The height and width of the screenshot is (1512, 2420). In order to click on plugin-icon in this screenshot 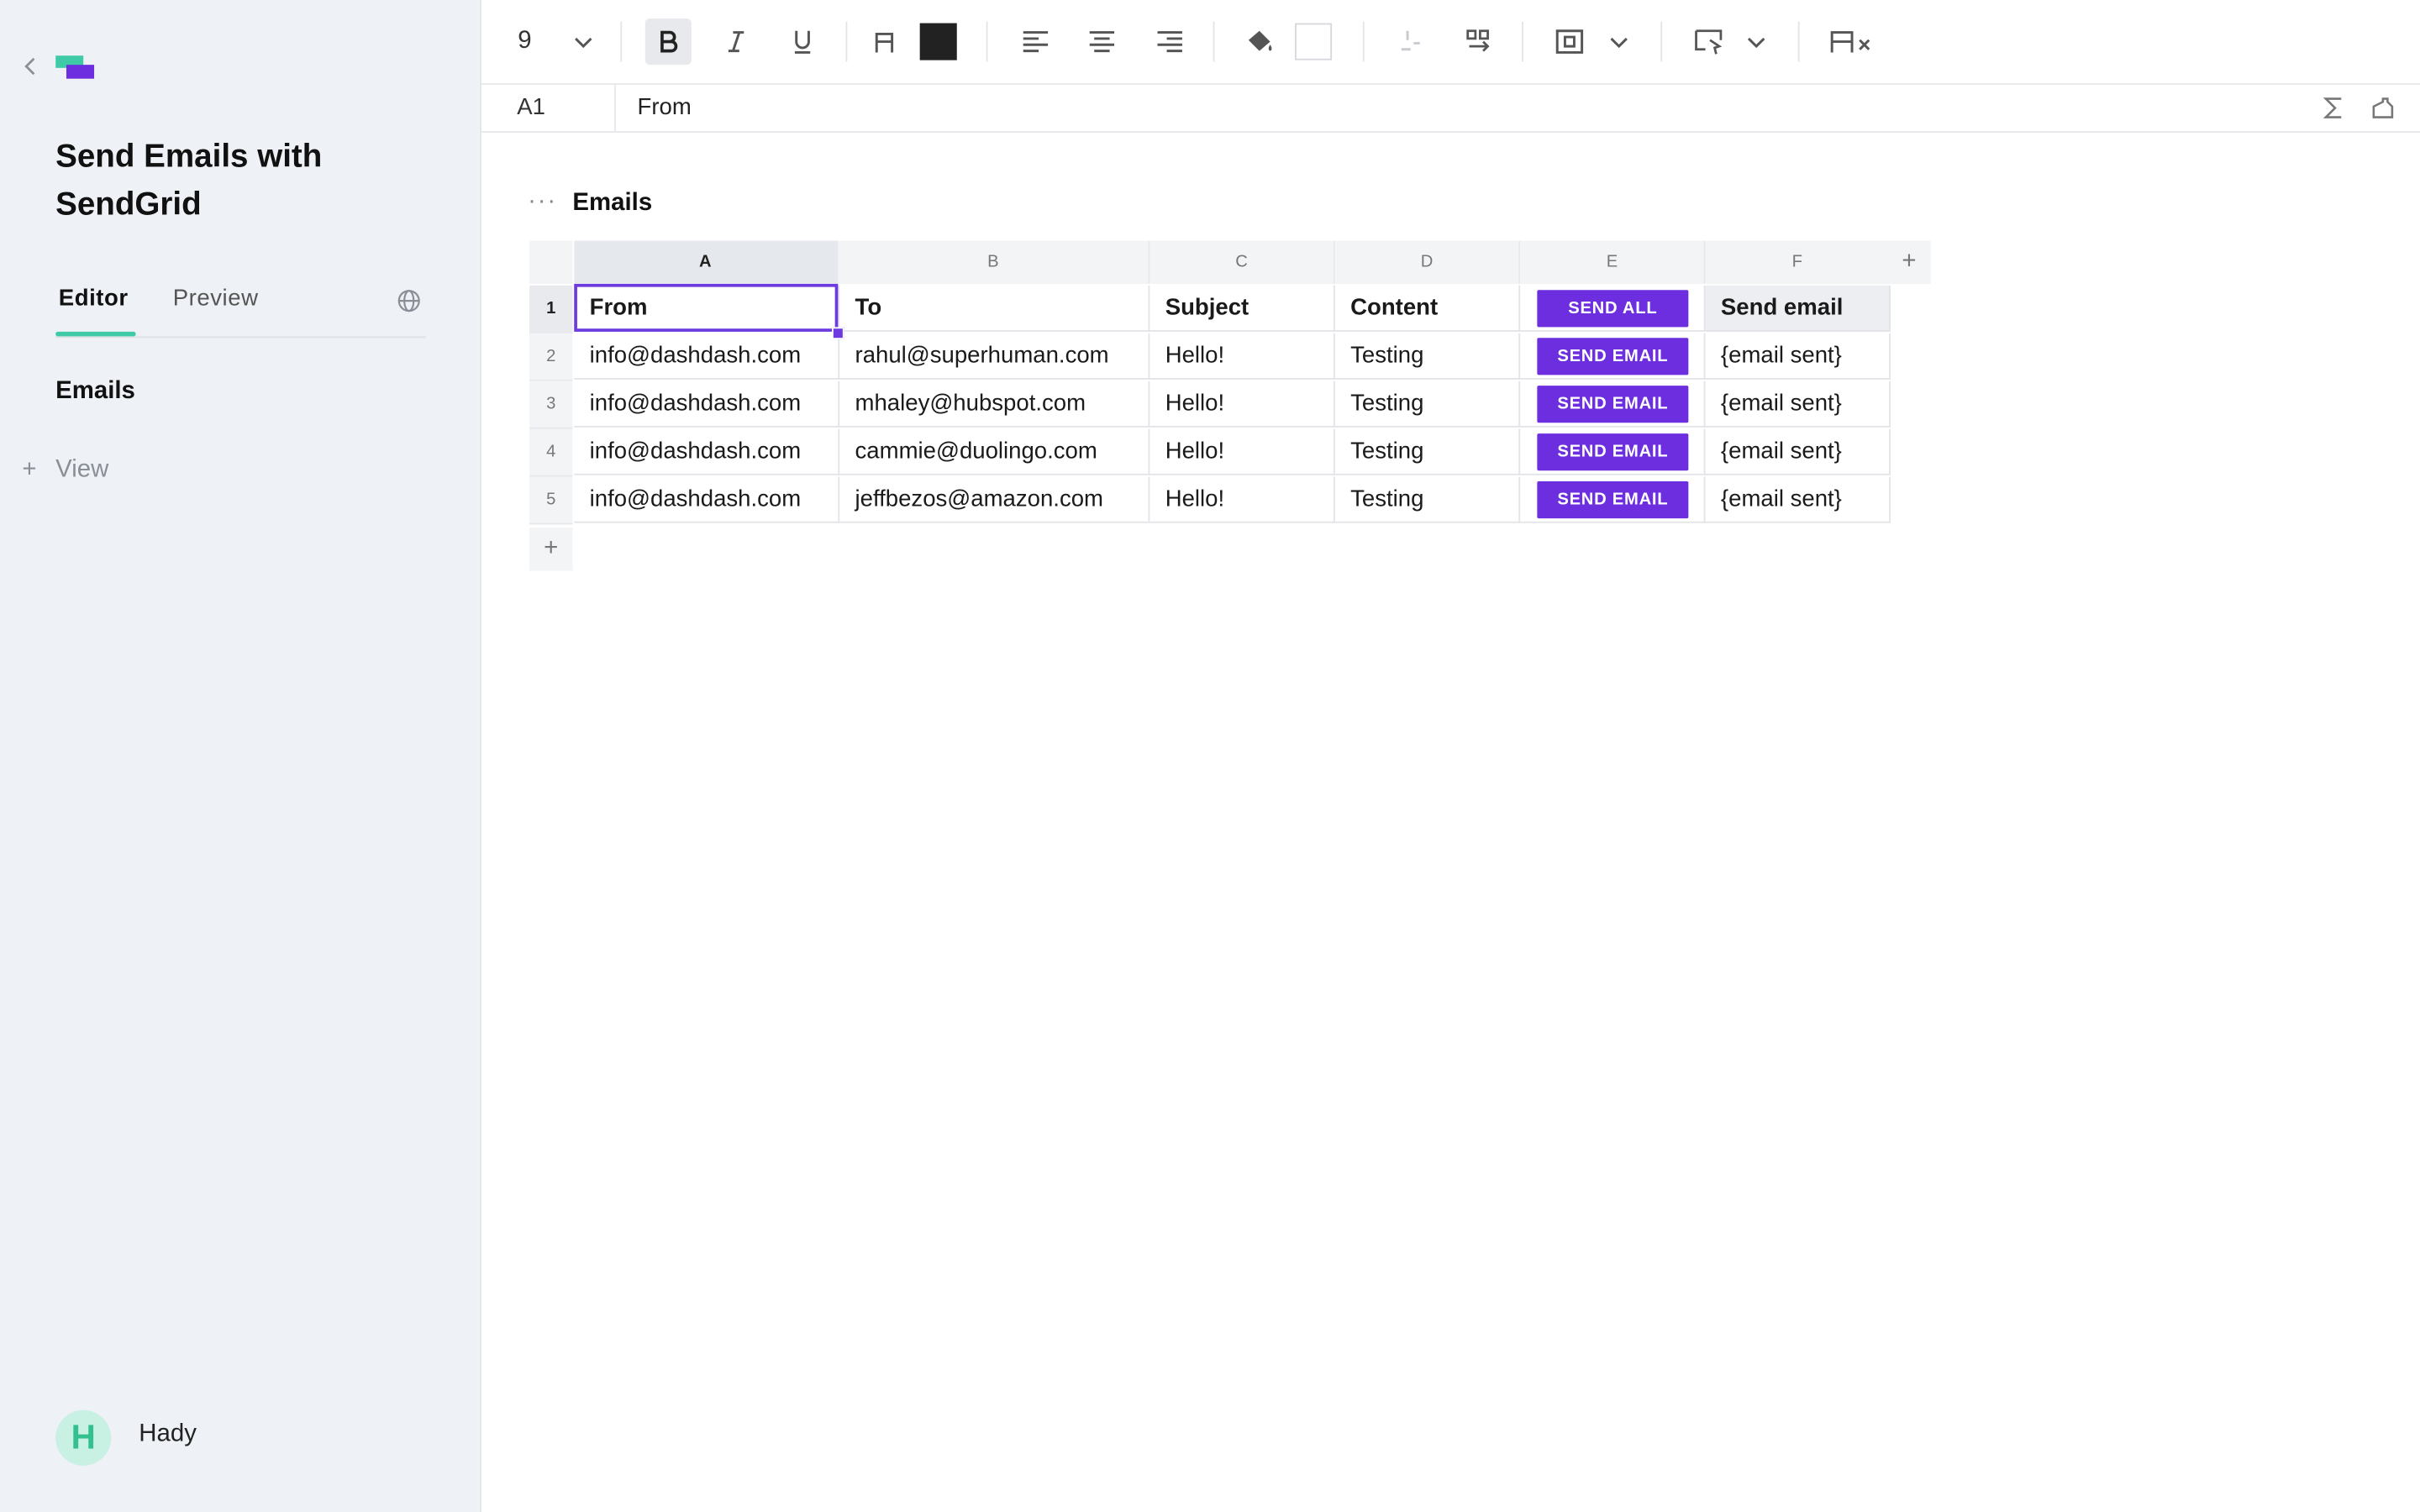, I will do `click(2383, 108)`.